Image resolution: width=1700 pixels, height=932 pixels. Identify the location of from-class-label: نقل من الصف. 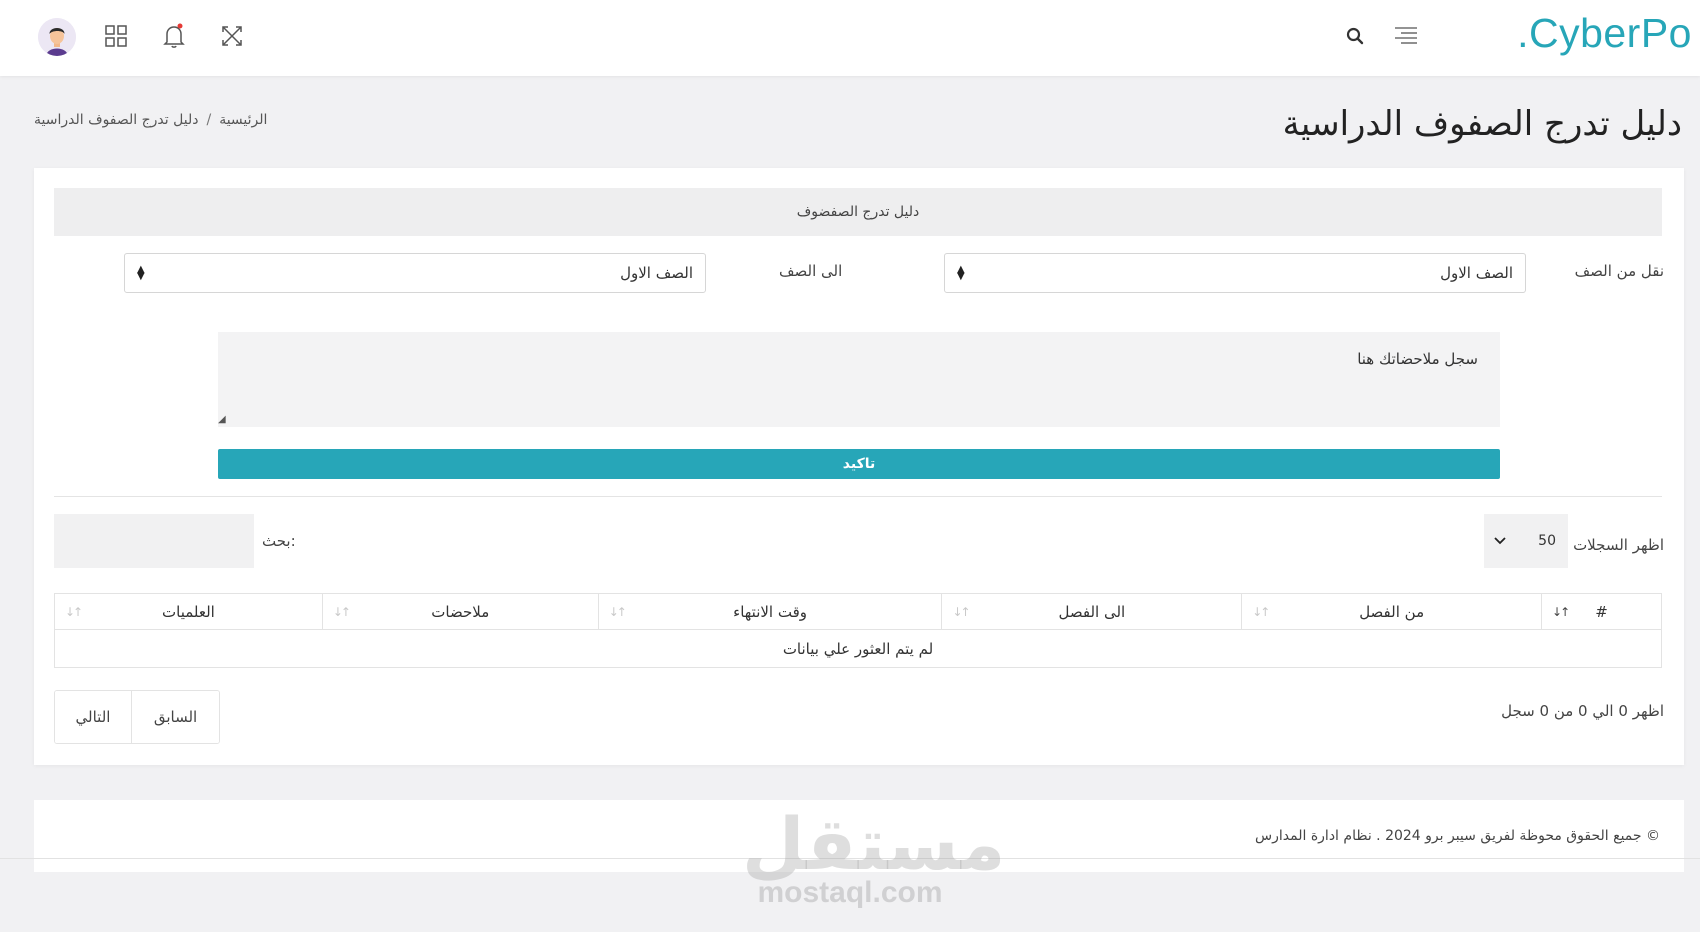
(1619, 271).